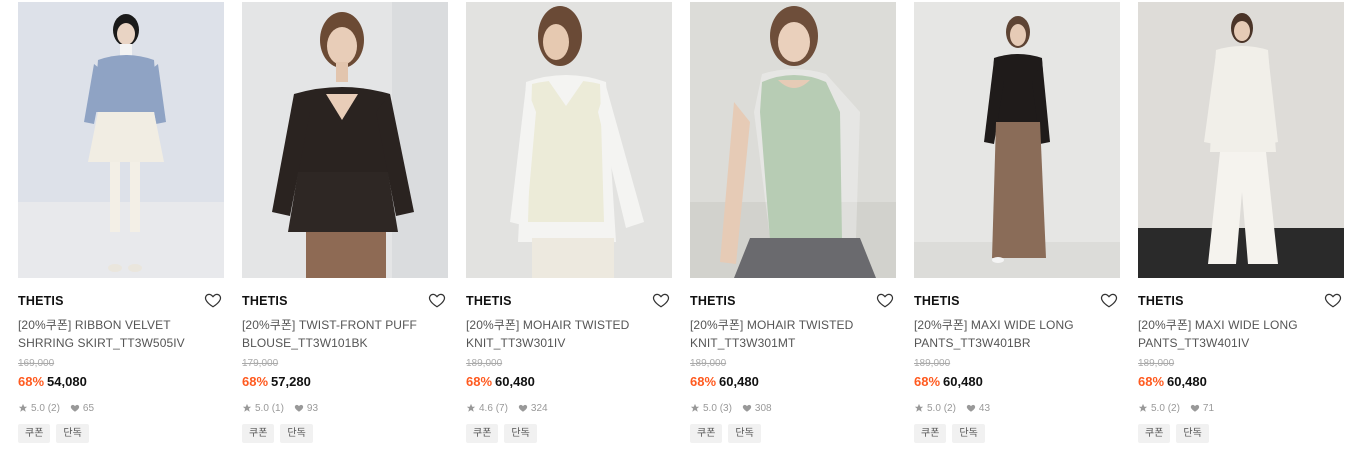  What do you see at coordinates (1017, 408) in the screenshot?
I see `product-meta: 5.0 (2) 43` at bounding box center [1017, 408].